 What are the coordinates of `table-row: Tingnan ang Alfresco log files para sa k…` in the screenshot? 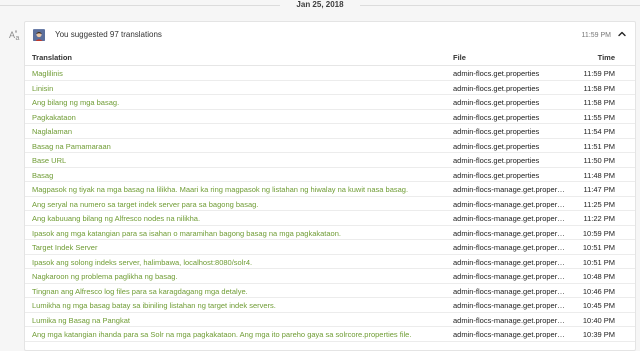 It's located at (330, 291).